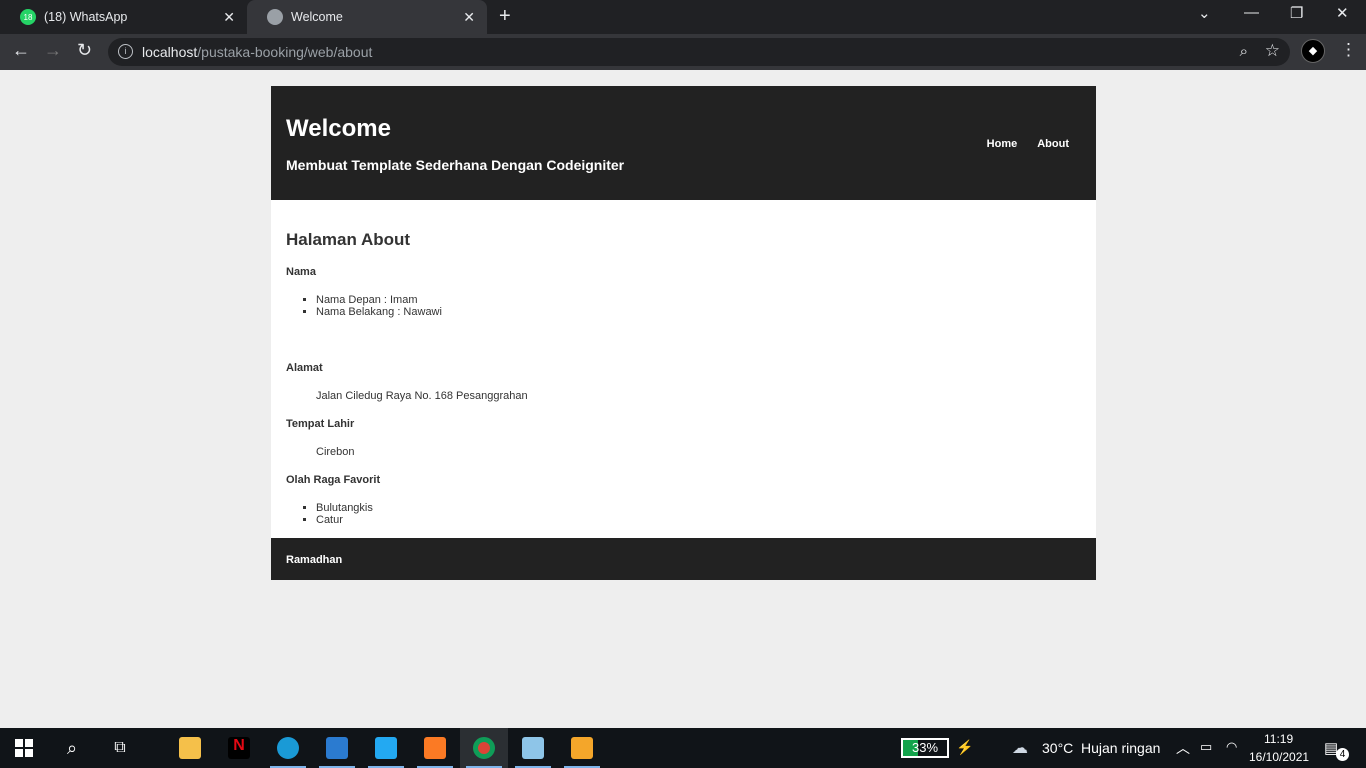 The image size is (1366, 768). Describe the element at coordinates (28, 17) in the screenshot. I see `whatsapp-icon: 18` at that location.